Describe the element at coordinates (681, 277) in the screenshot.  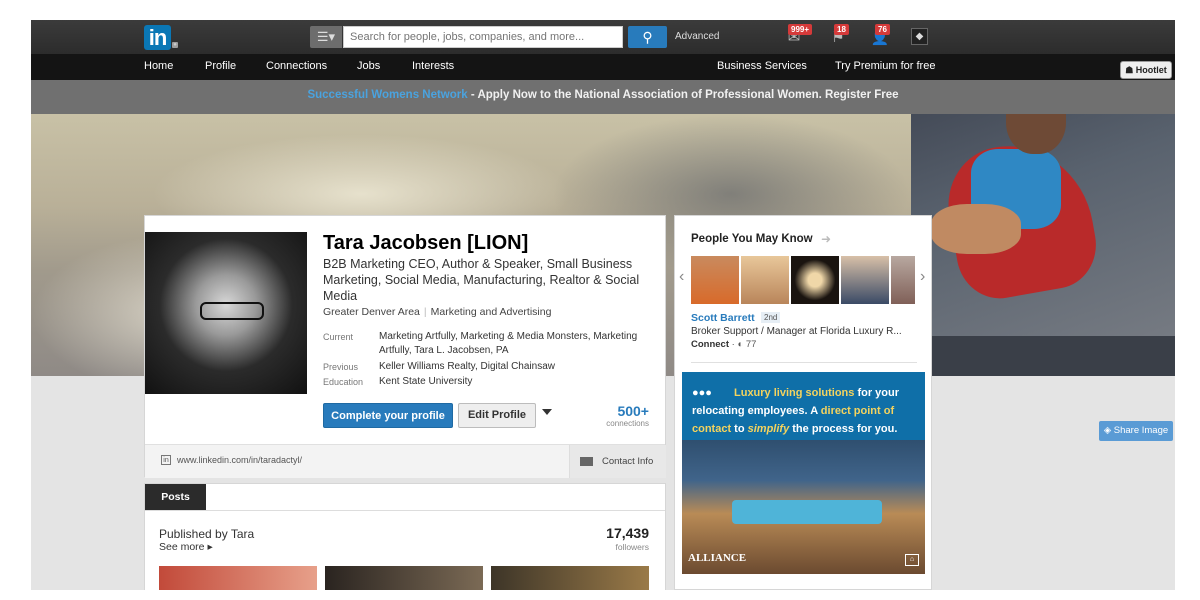
I see `chevron-left-icon: ‹` at that location.